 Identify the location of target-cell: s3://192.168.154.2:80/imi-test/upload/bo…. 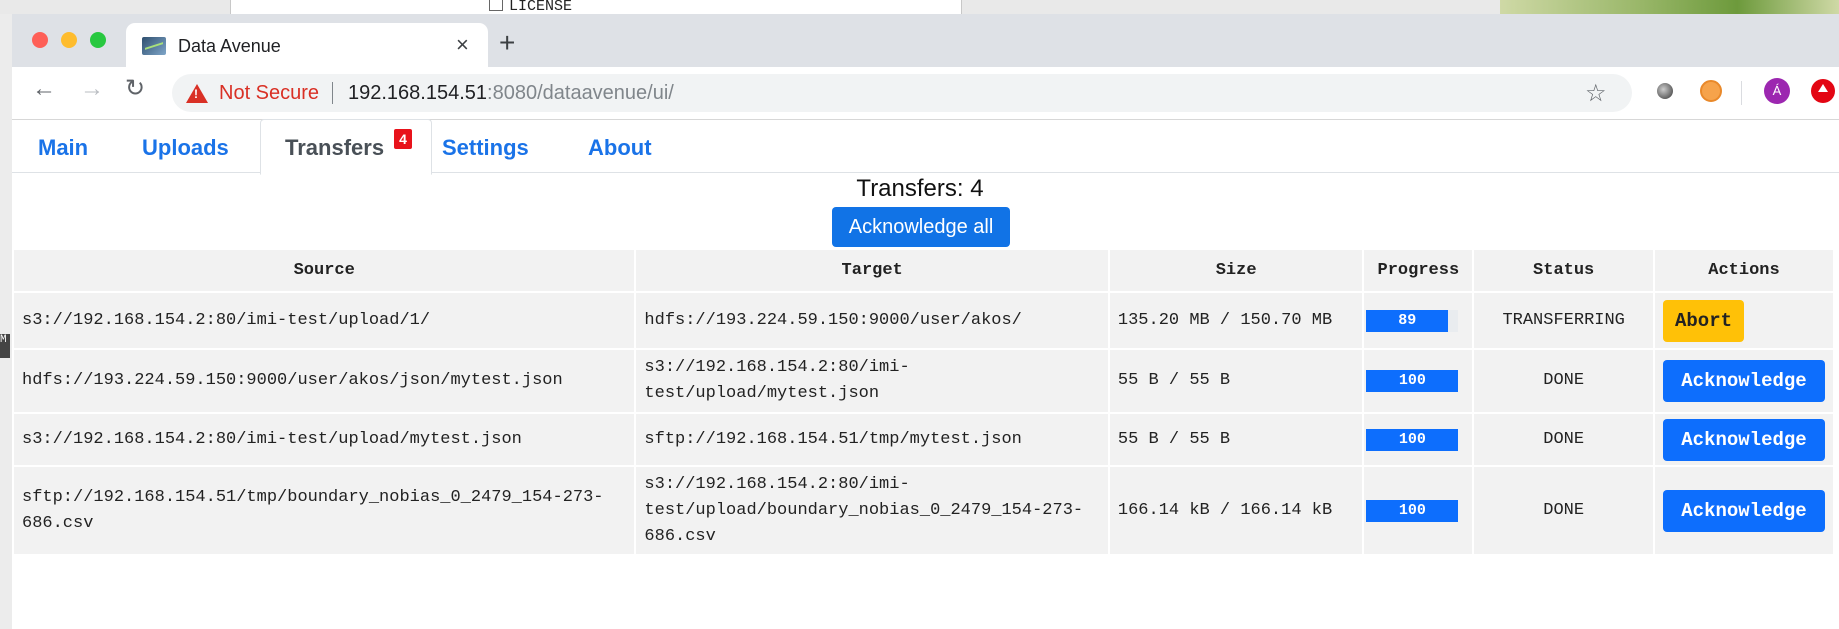
(872, 509).